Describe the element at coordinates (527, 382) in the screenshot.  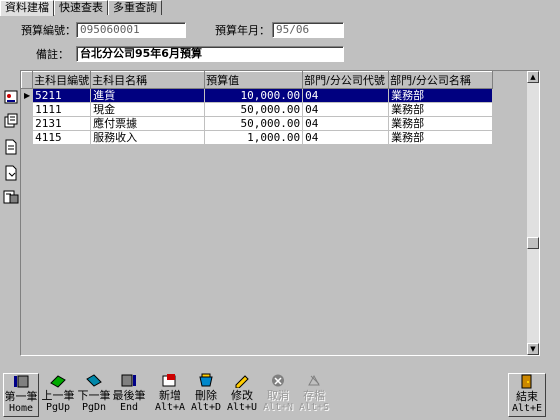
I see `exit-icon` at that location.